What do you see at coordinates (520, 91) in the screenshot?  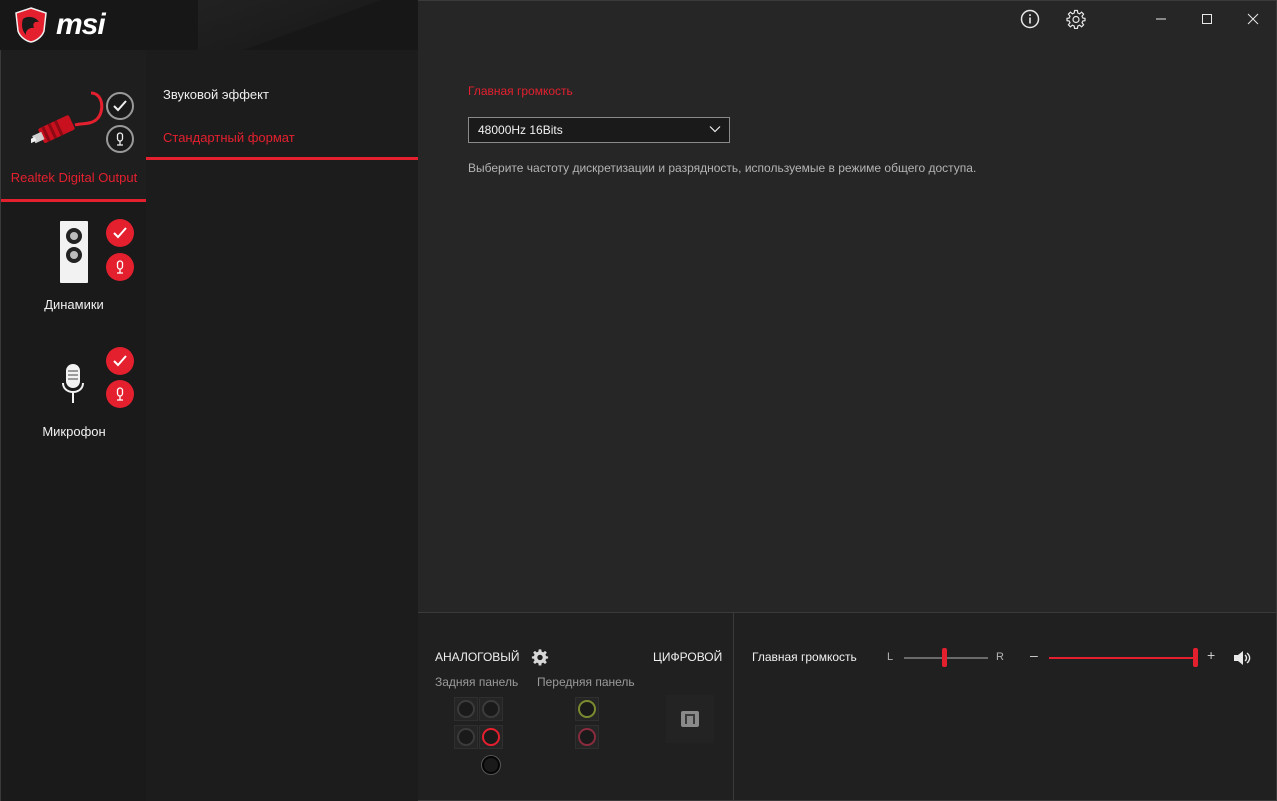 I see `section-title: Главная громкость` at bounding box center [520, 91].